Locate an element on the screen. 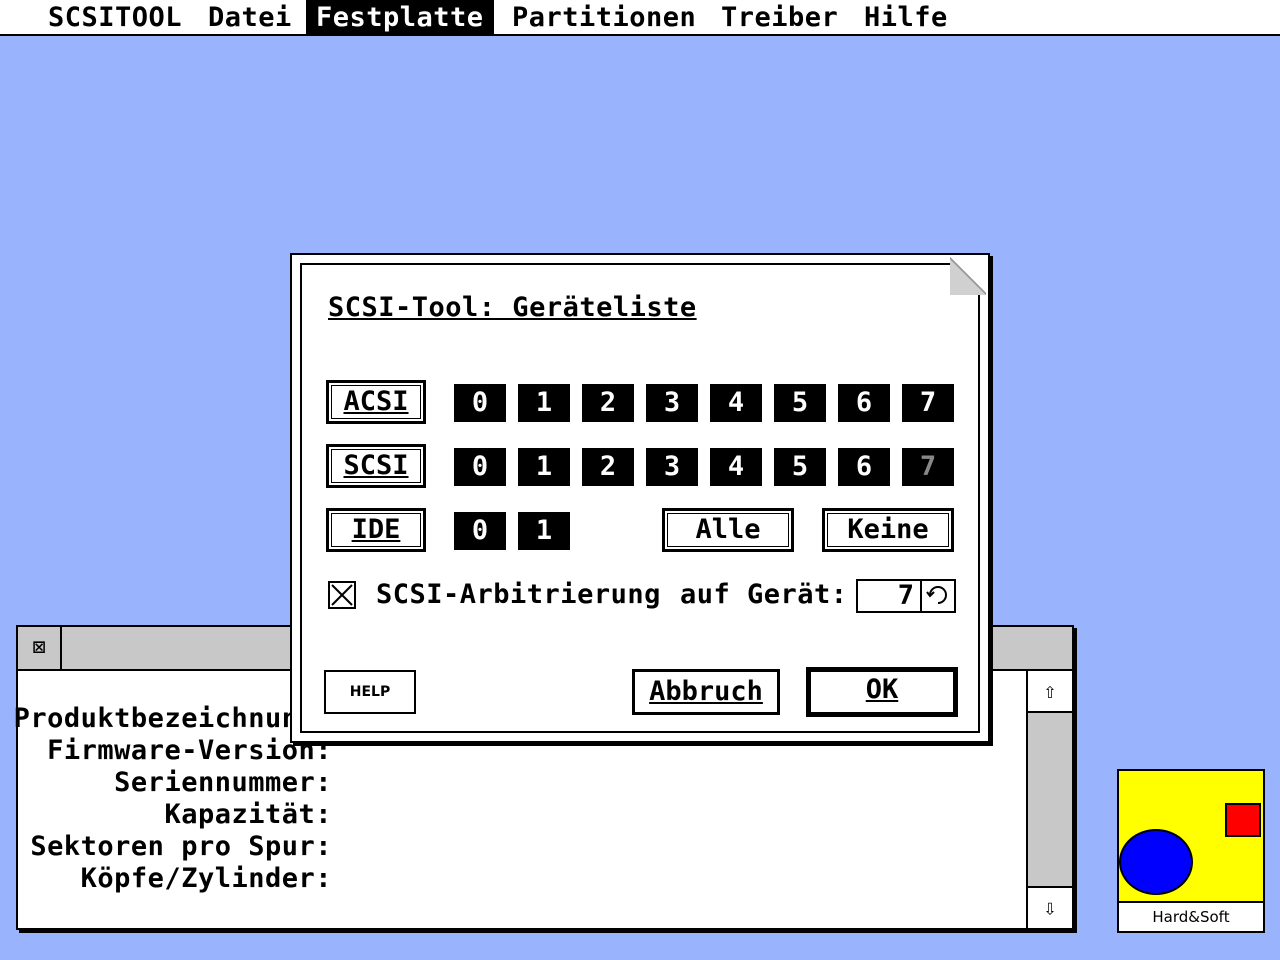 The width and height of the screenshot is (1280, 960). scsi-id-6: 6 is located at coordinates (864, 467).